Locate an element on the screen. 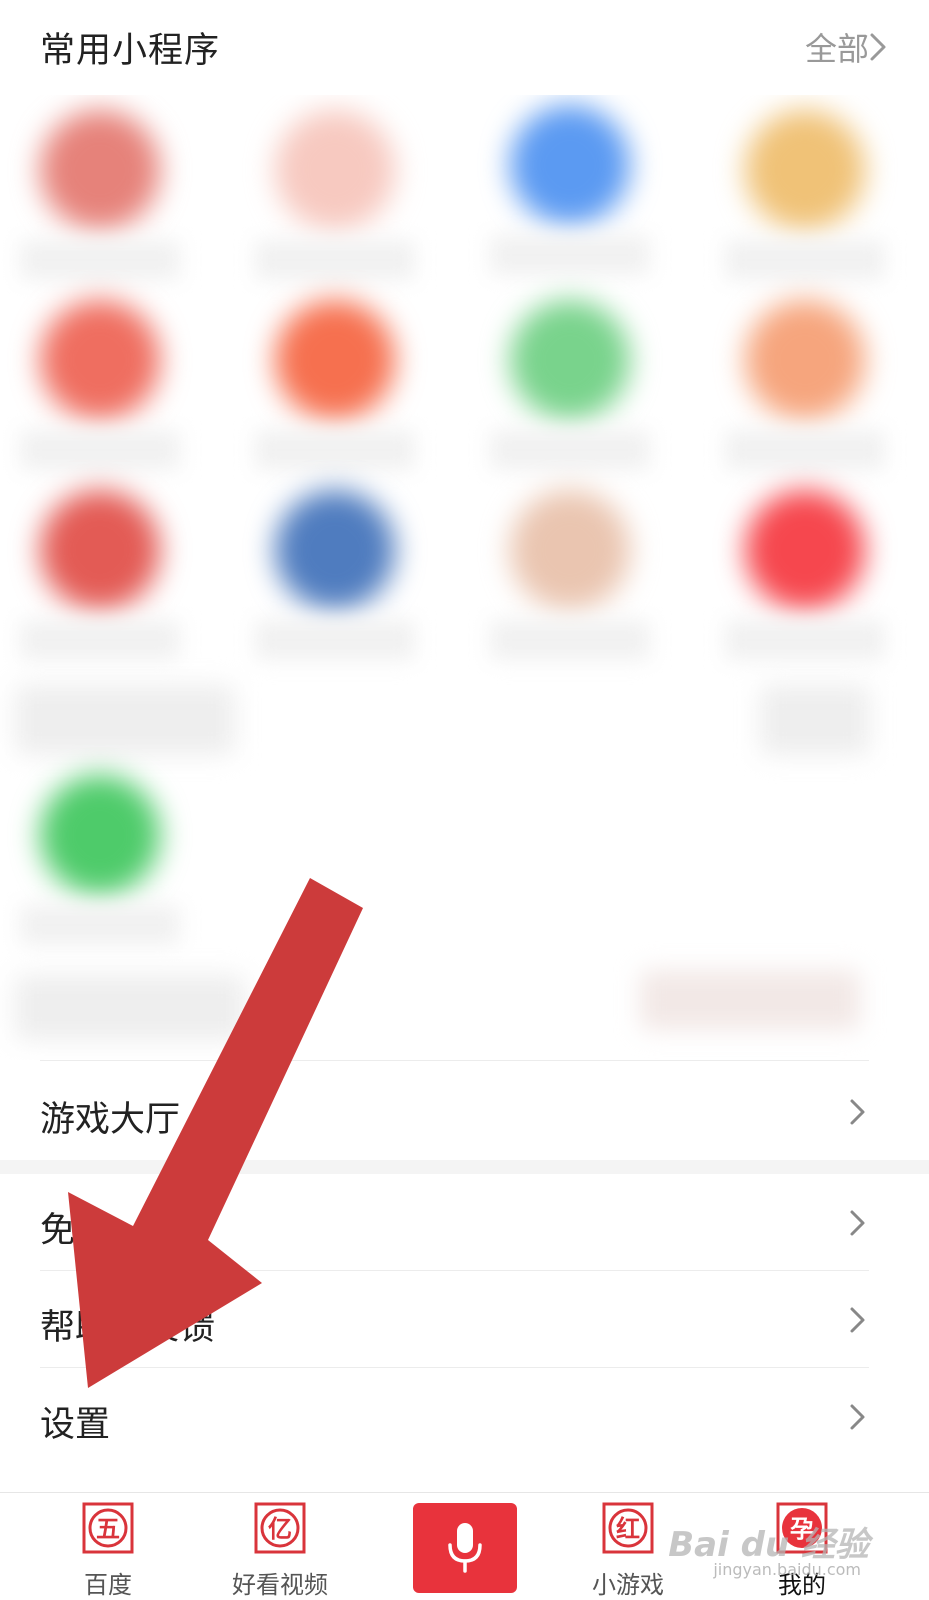 The height and width of the screenshot is (1600, 929). svg-text: 红 is located at coordinates (628, 1529).